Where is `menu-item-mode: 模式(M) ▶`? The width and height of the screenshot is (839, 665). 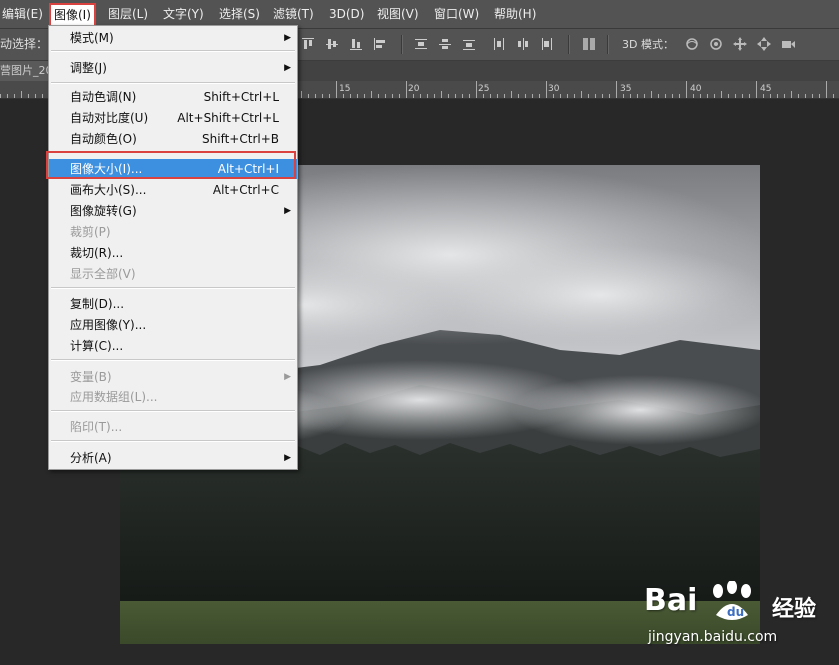
menu-item-mode: 模式(M) ▶ is located at coordinates (173, 38).